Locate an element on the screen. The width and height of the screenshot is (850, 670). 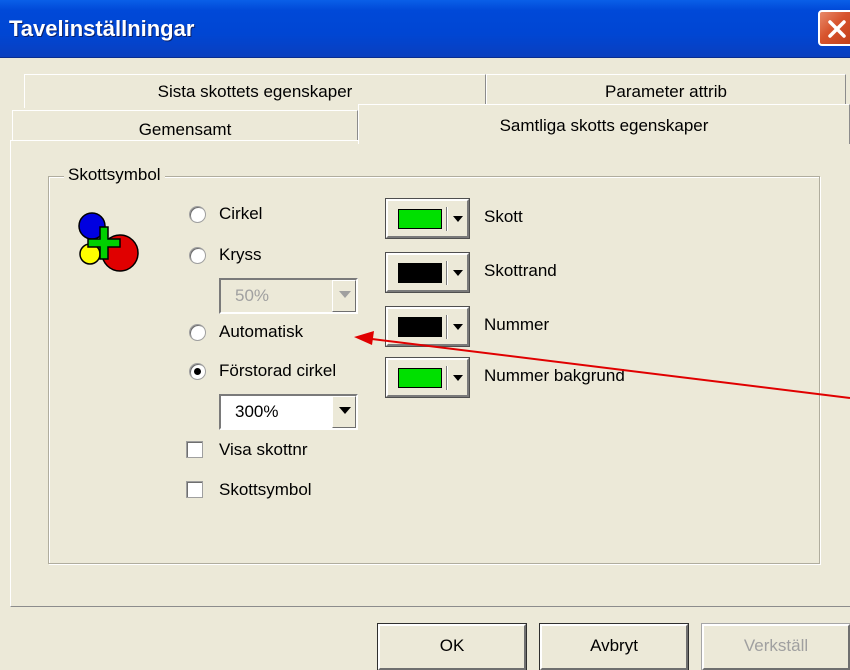
tab-gemensamt: Gemensamt is located at coordinates (185, 127).